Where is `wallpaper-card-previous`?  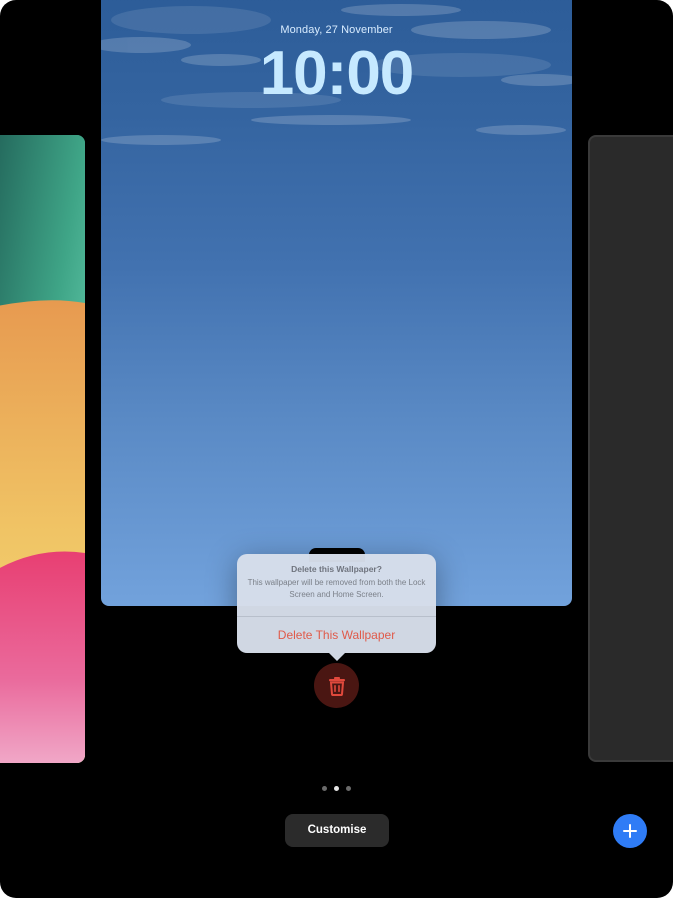 wallpaper-card-previous is located at coordinates (42, 449).